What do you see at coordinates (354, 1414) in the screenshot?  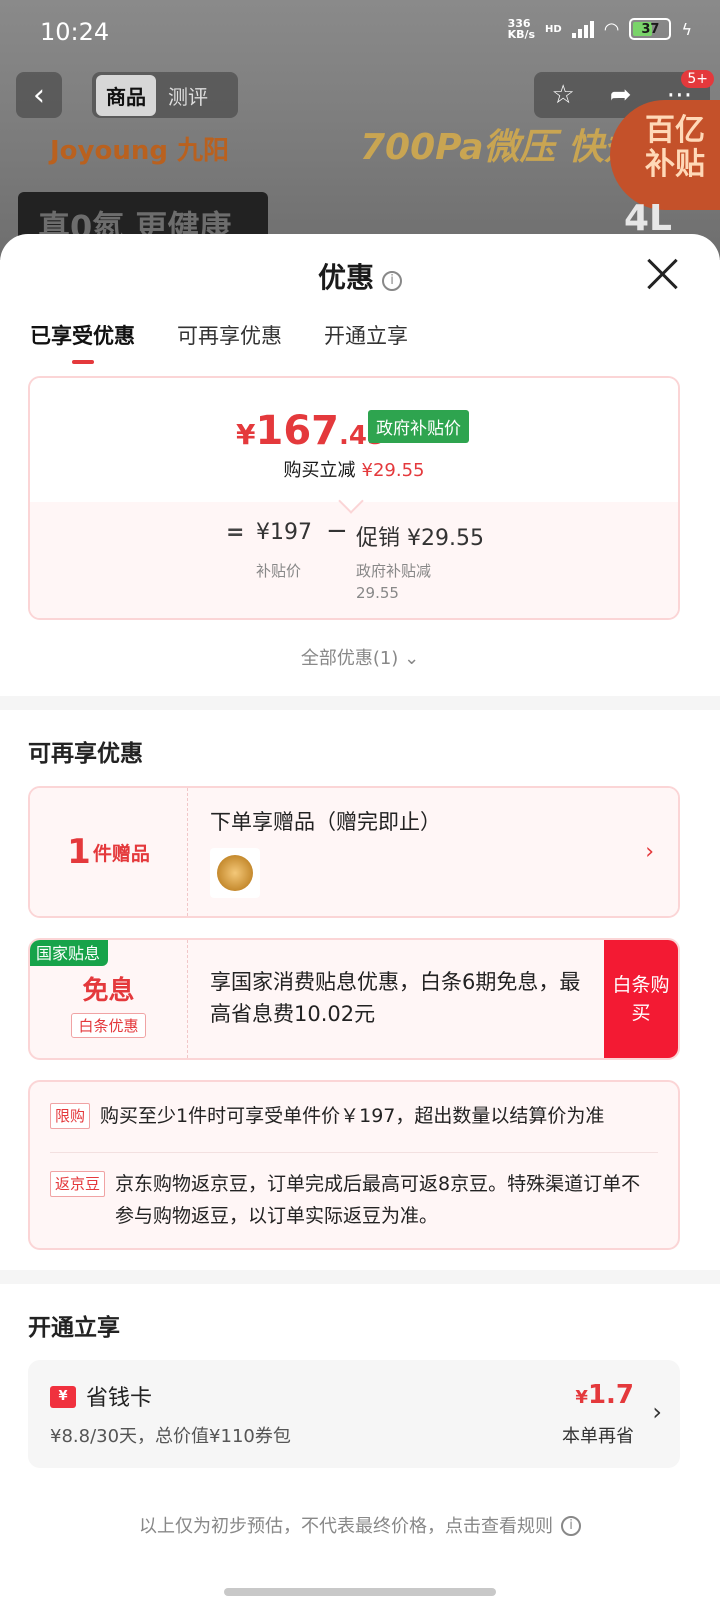 I see `money-saver-card: ¥ 省钱卡 ¥8.8/30天，总价值¥110券包 ¥1.7 本单再省 ›` at bounding box center [354, 1414].